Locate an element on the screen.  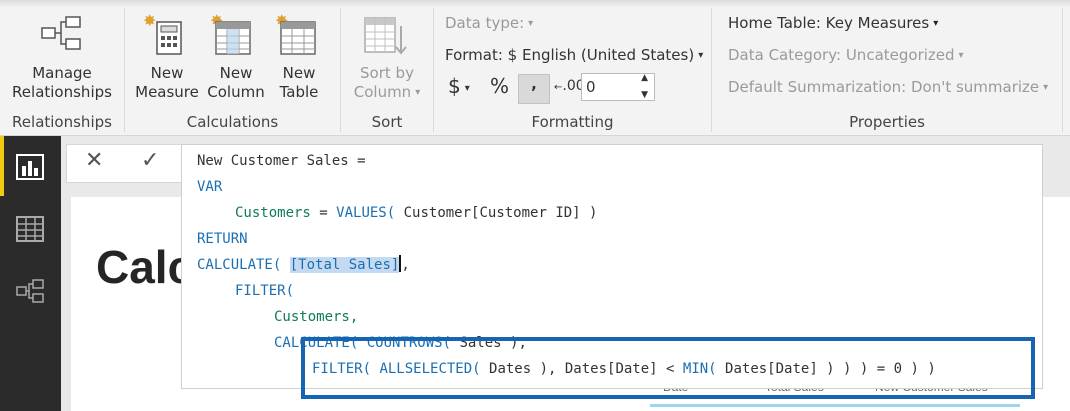
report-title: Calc is located at coordinates (141, 267).